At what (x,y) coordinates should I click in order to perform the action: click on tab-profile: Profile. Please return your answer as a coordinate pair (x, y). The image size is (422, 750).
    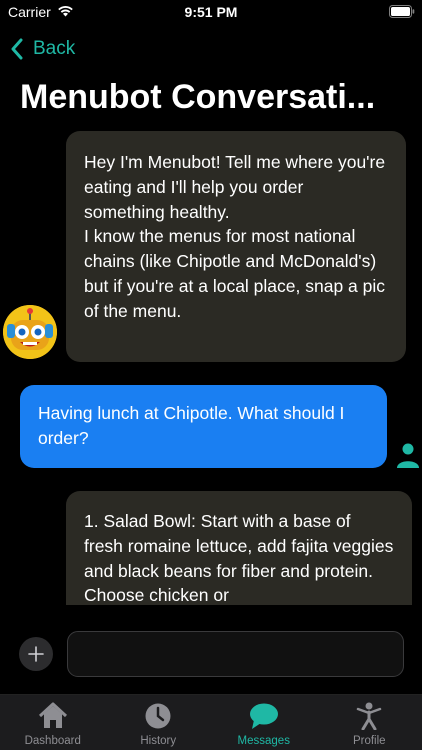
    Looking at the image, I should click on (369, 722).